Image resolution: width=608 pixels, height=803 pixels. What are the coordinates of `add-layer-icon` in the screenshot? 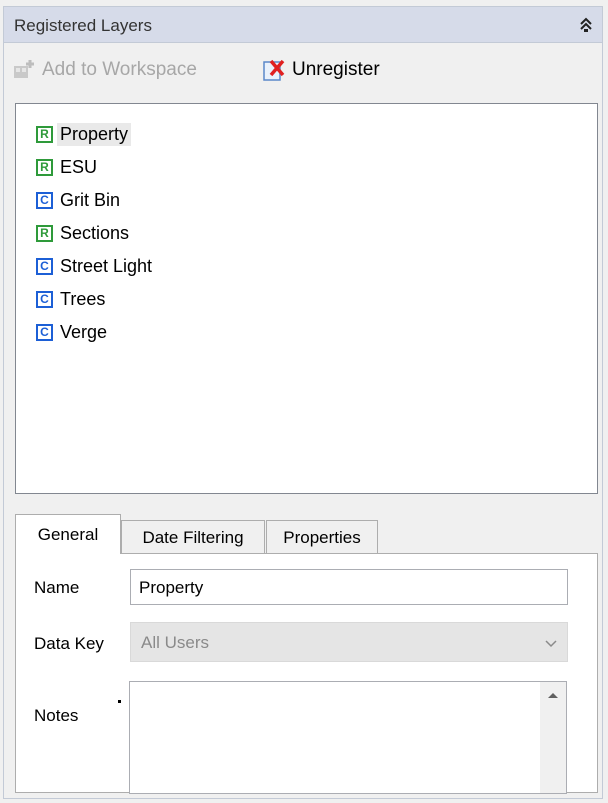 It's located at (24, 69).